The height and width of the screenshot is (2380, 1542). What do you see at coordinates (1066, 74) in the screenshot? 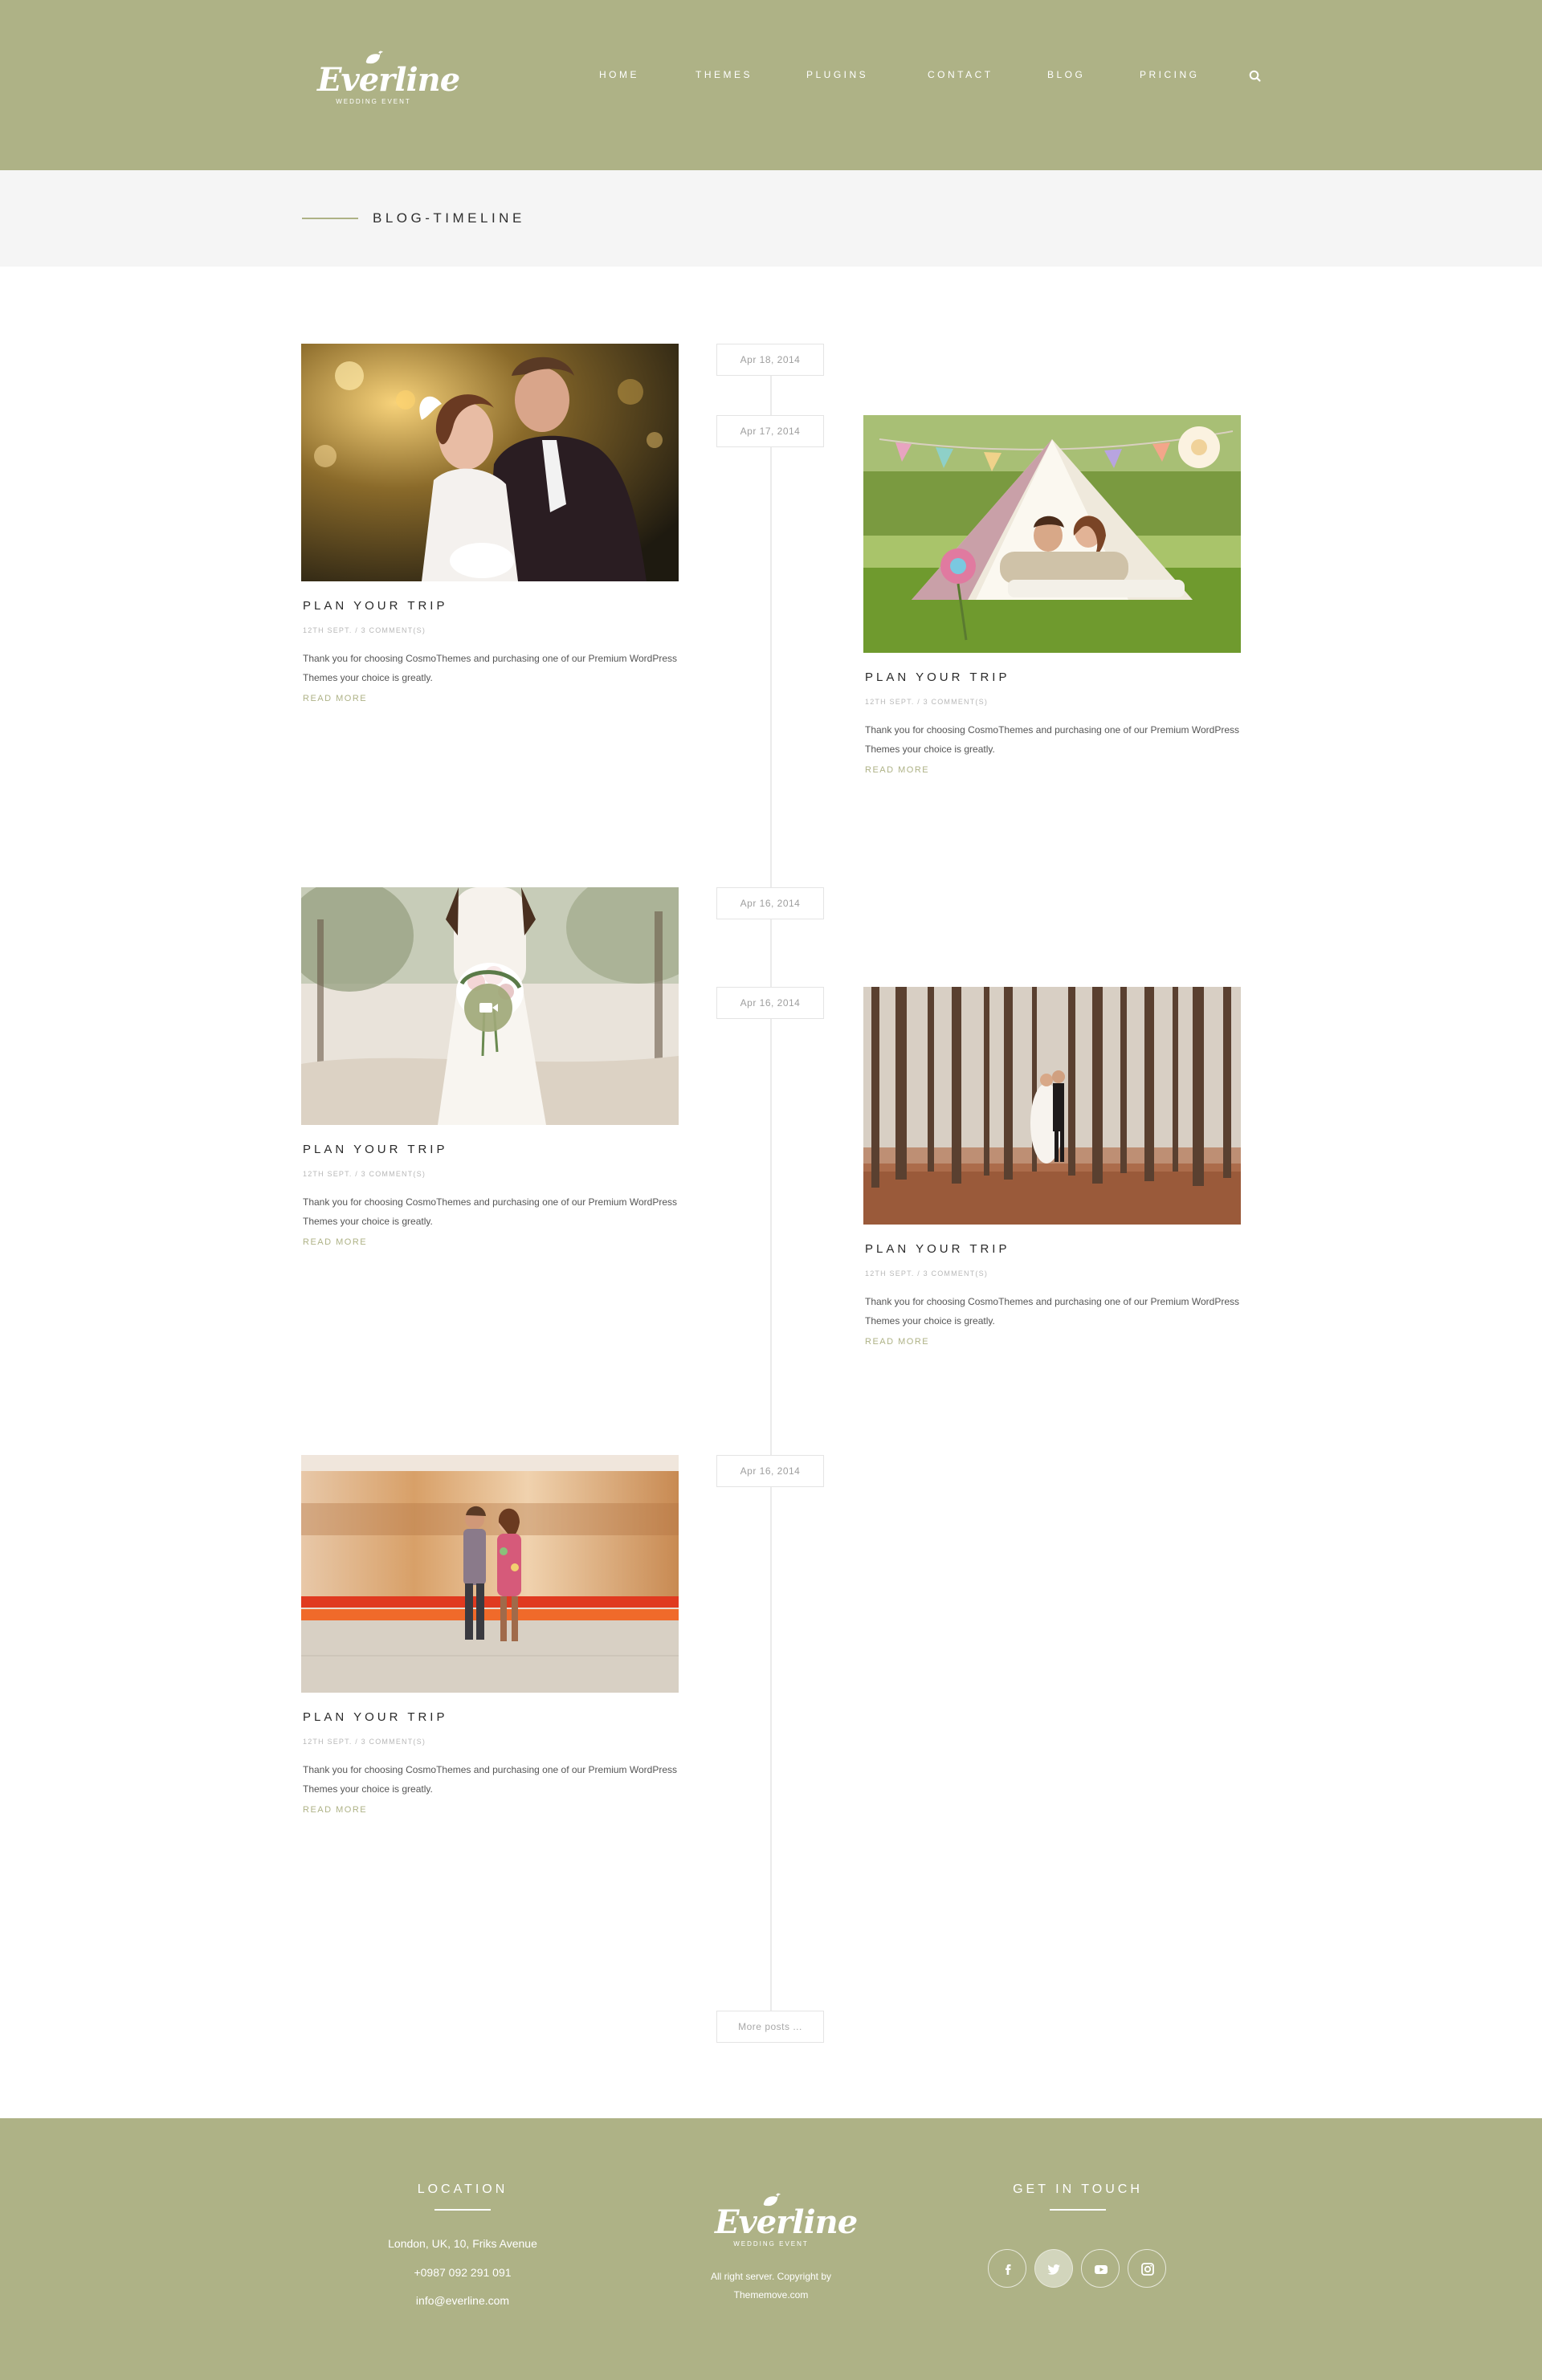
I see `nav-item-blog: BLOG` at bounding box center [1066, 74].